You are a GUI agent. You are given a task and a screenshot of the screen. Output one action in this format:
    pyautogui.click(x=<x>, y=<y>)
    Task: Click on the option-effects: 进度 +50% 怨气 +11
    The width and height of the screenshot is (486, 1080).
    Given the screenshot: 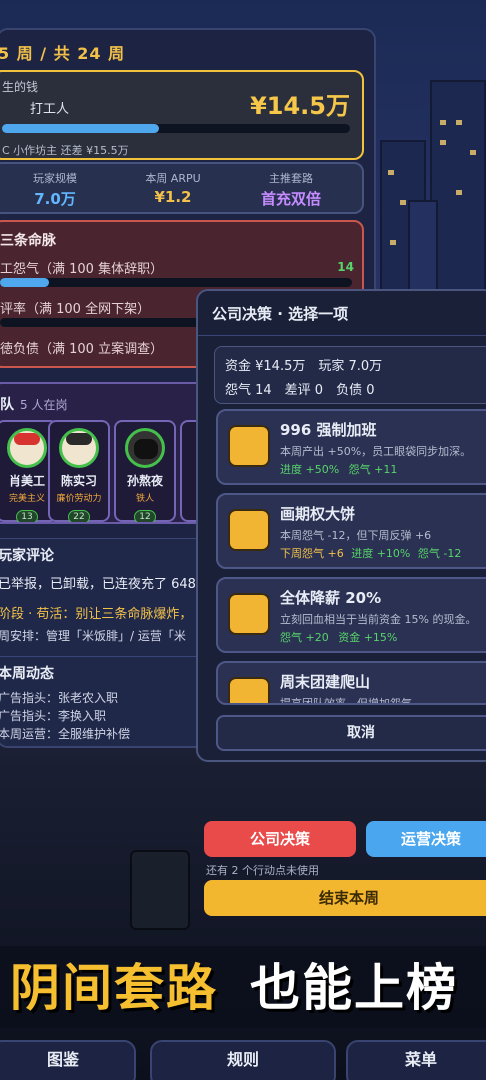 What is the action you would take?
    pyautogui.click(x=338, y=469)
    